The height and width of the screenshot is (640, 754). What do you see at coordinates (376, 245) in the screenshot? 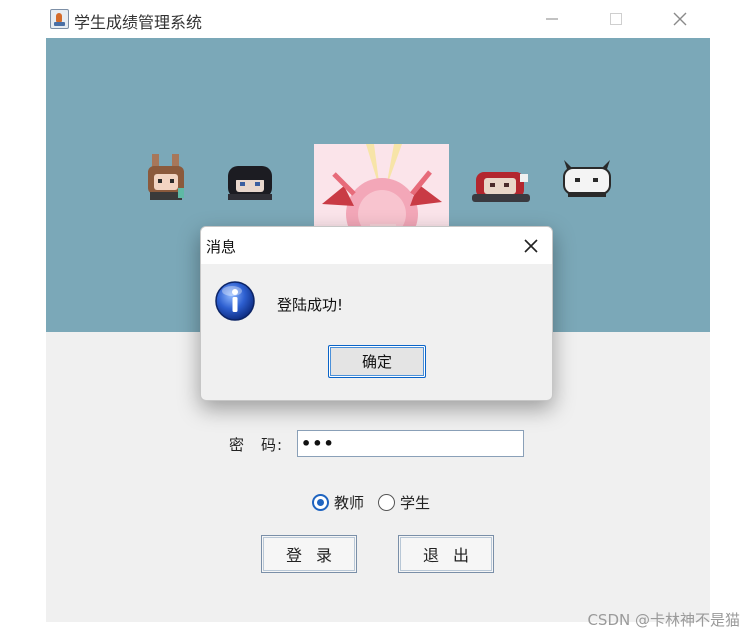
I see `dialog-titlebar: 消息` at bounding box center [376, 245].